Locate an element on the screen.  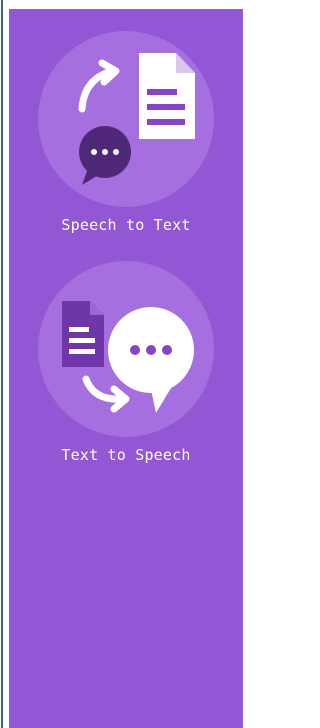
left-border is located at coordinates (2, 364).